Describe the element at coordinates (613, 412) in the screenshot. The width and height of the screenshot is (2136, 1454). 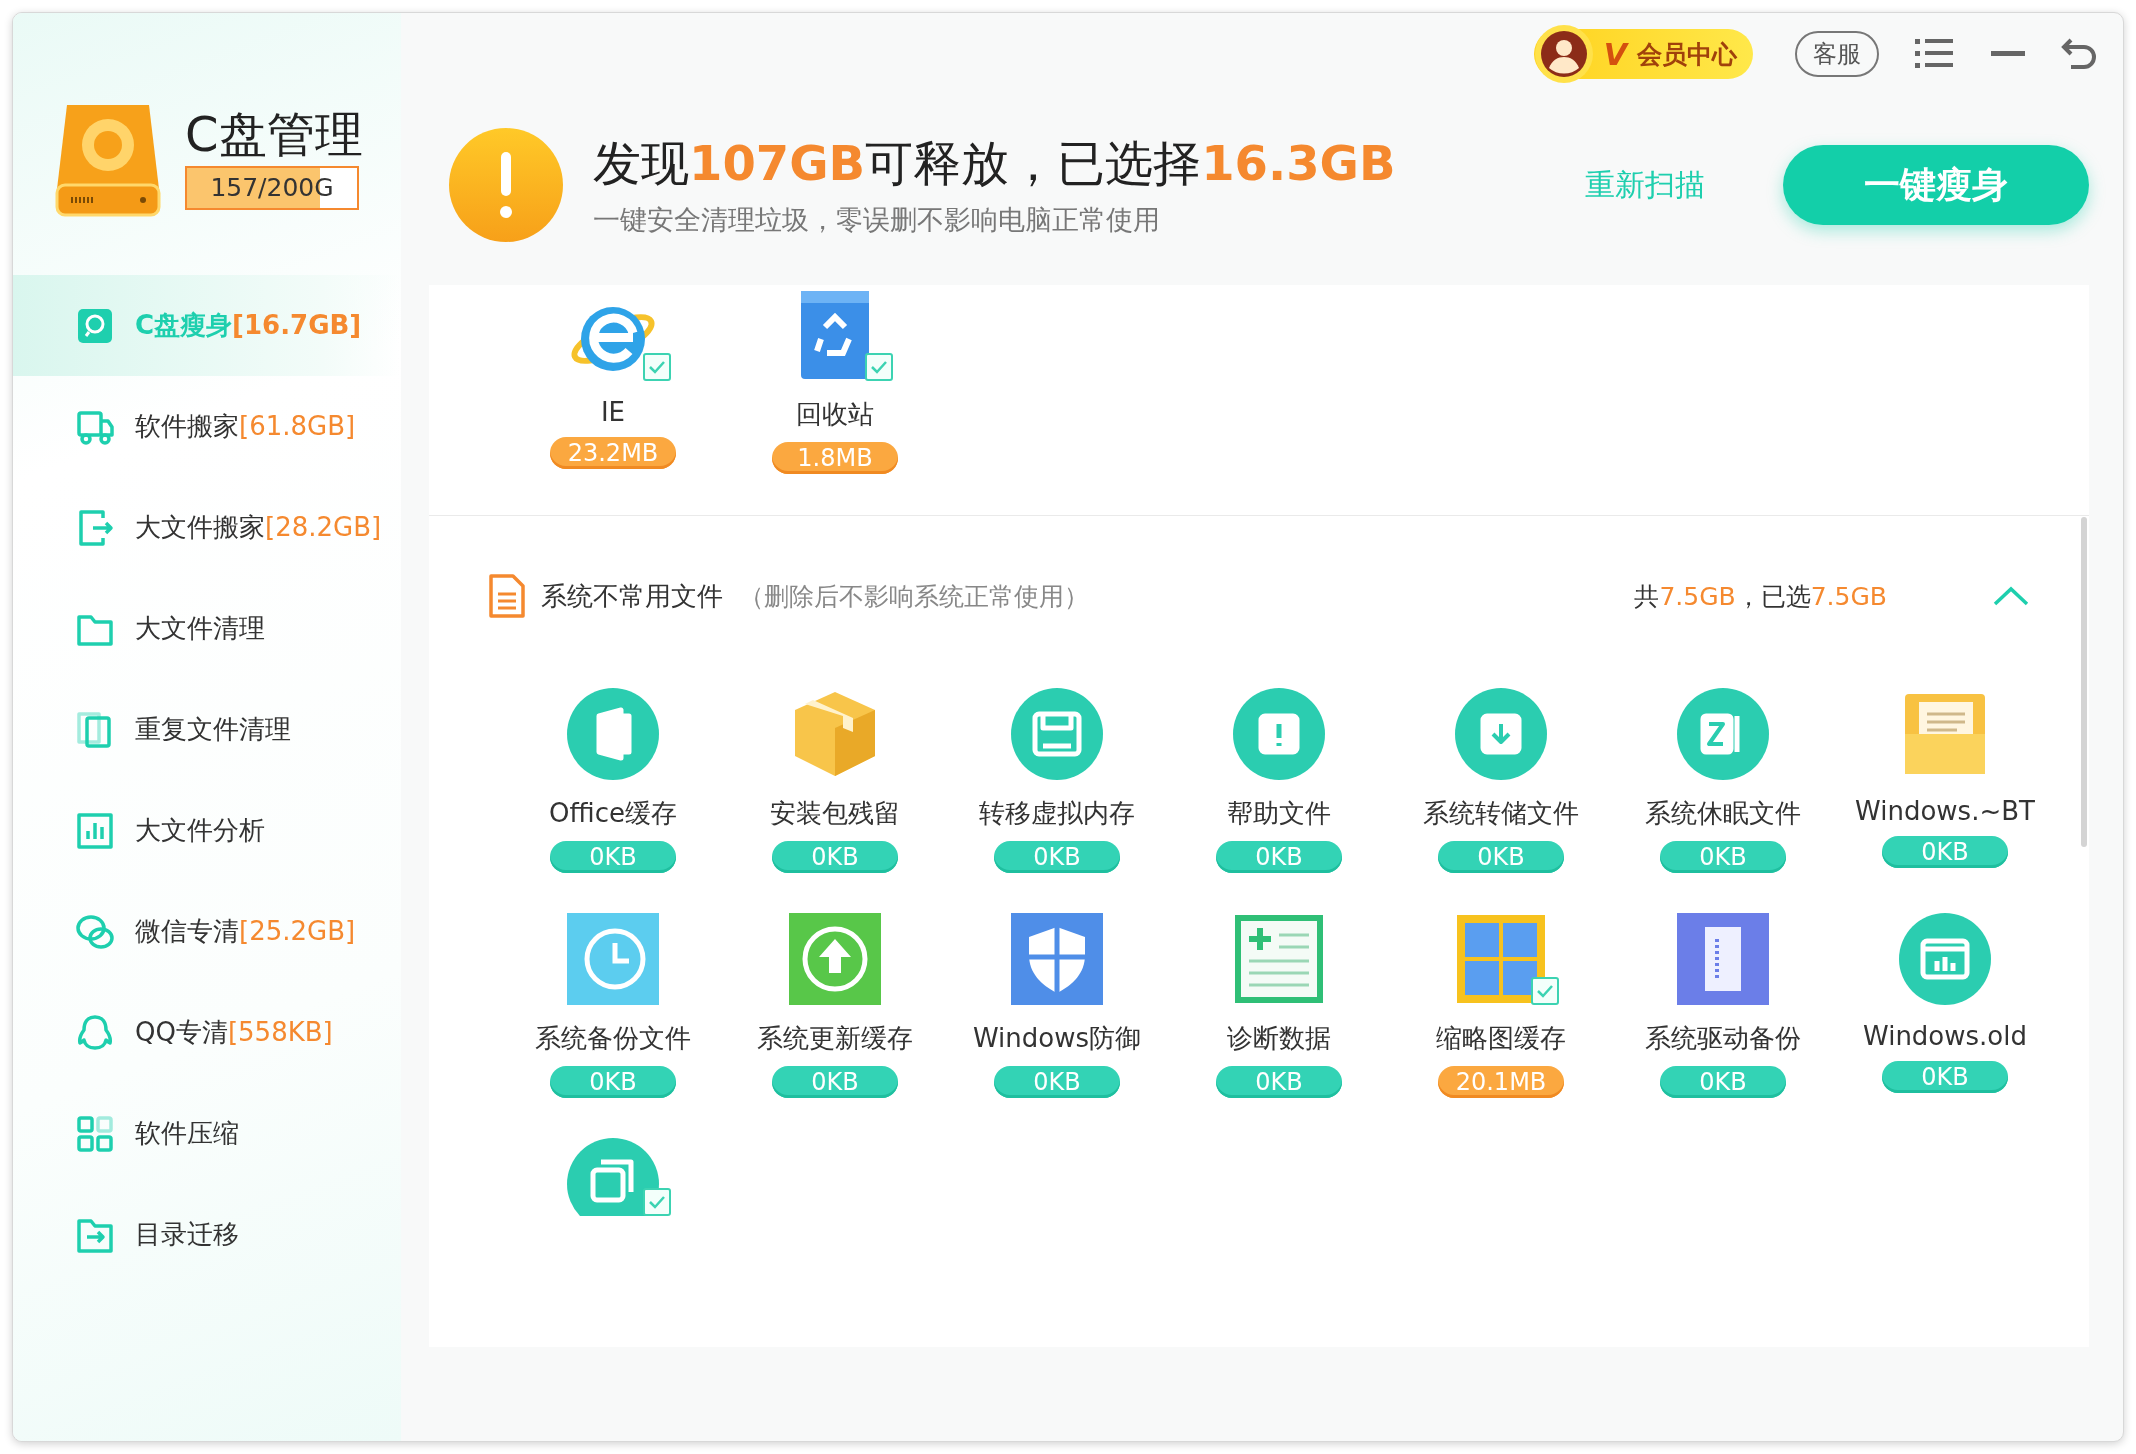
I see `item-label: IE` at that location.